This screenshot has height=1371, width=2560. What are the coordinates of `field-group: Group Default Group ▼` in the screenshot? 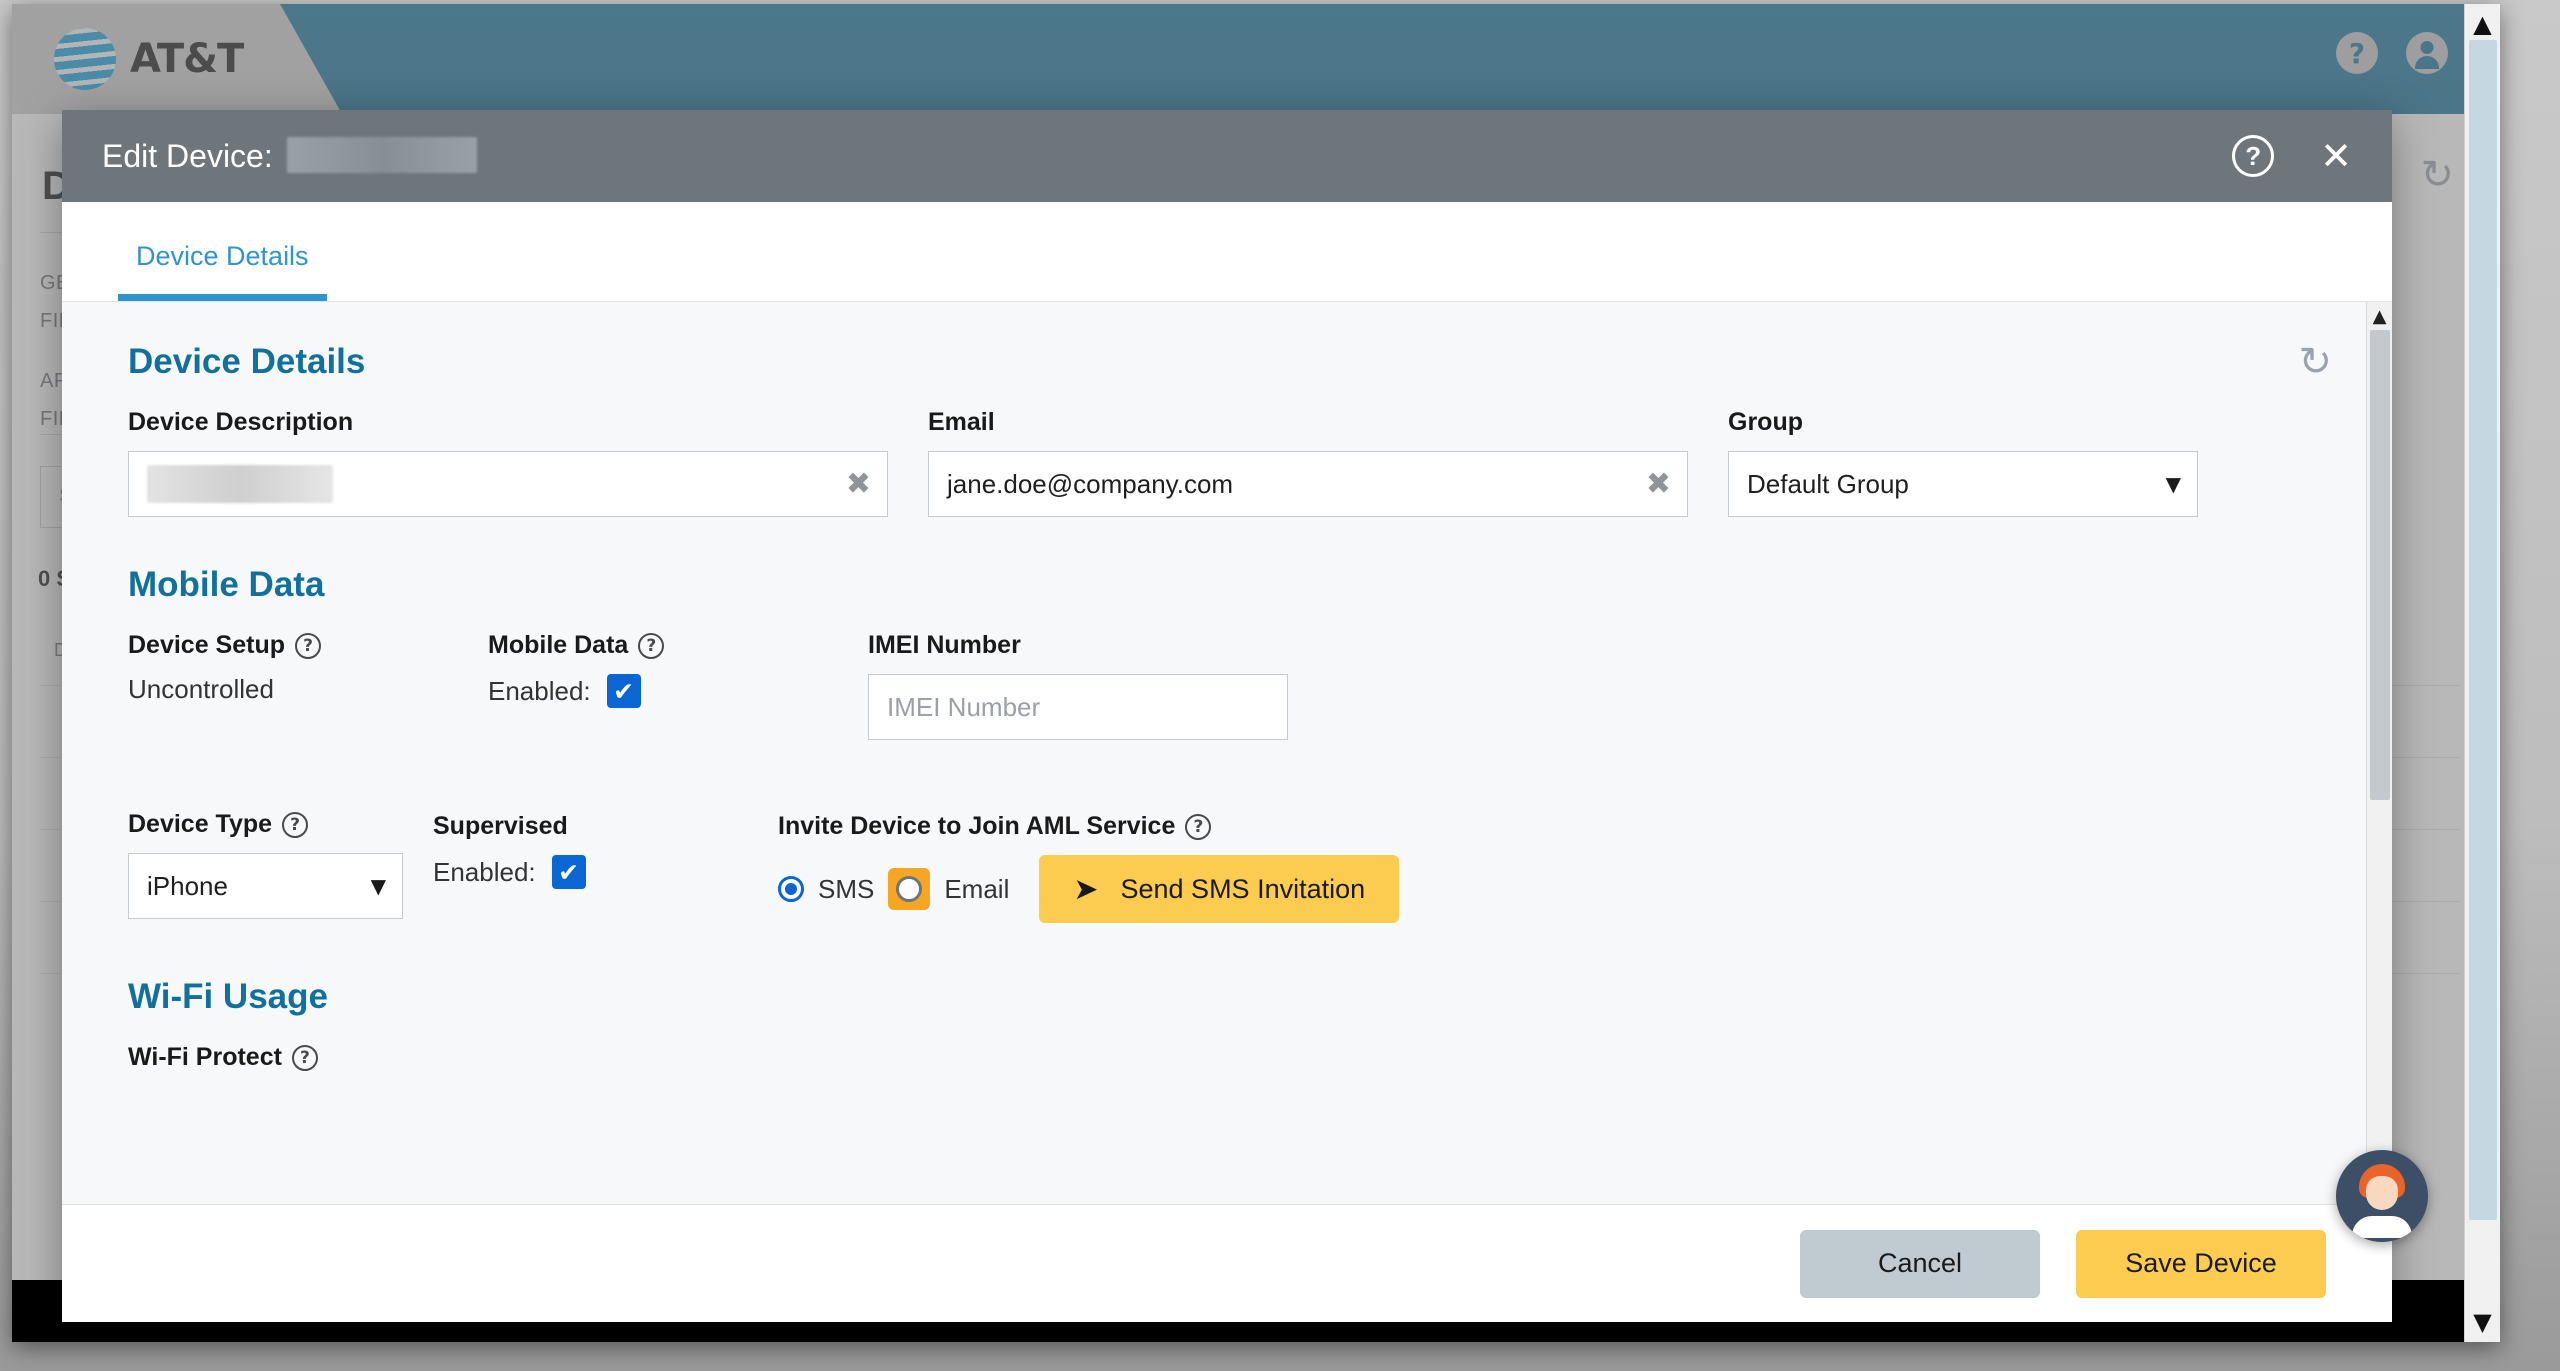 It's located at (1963, 462).